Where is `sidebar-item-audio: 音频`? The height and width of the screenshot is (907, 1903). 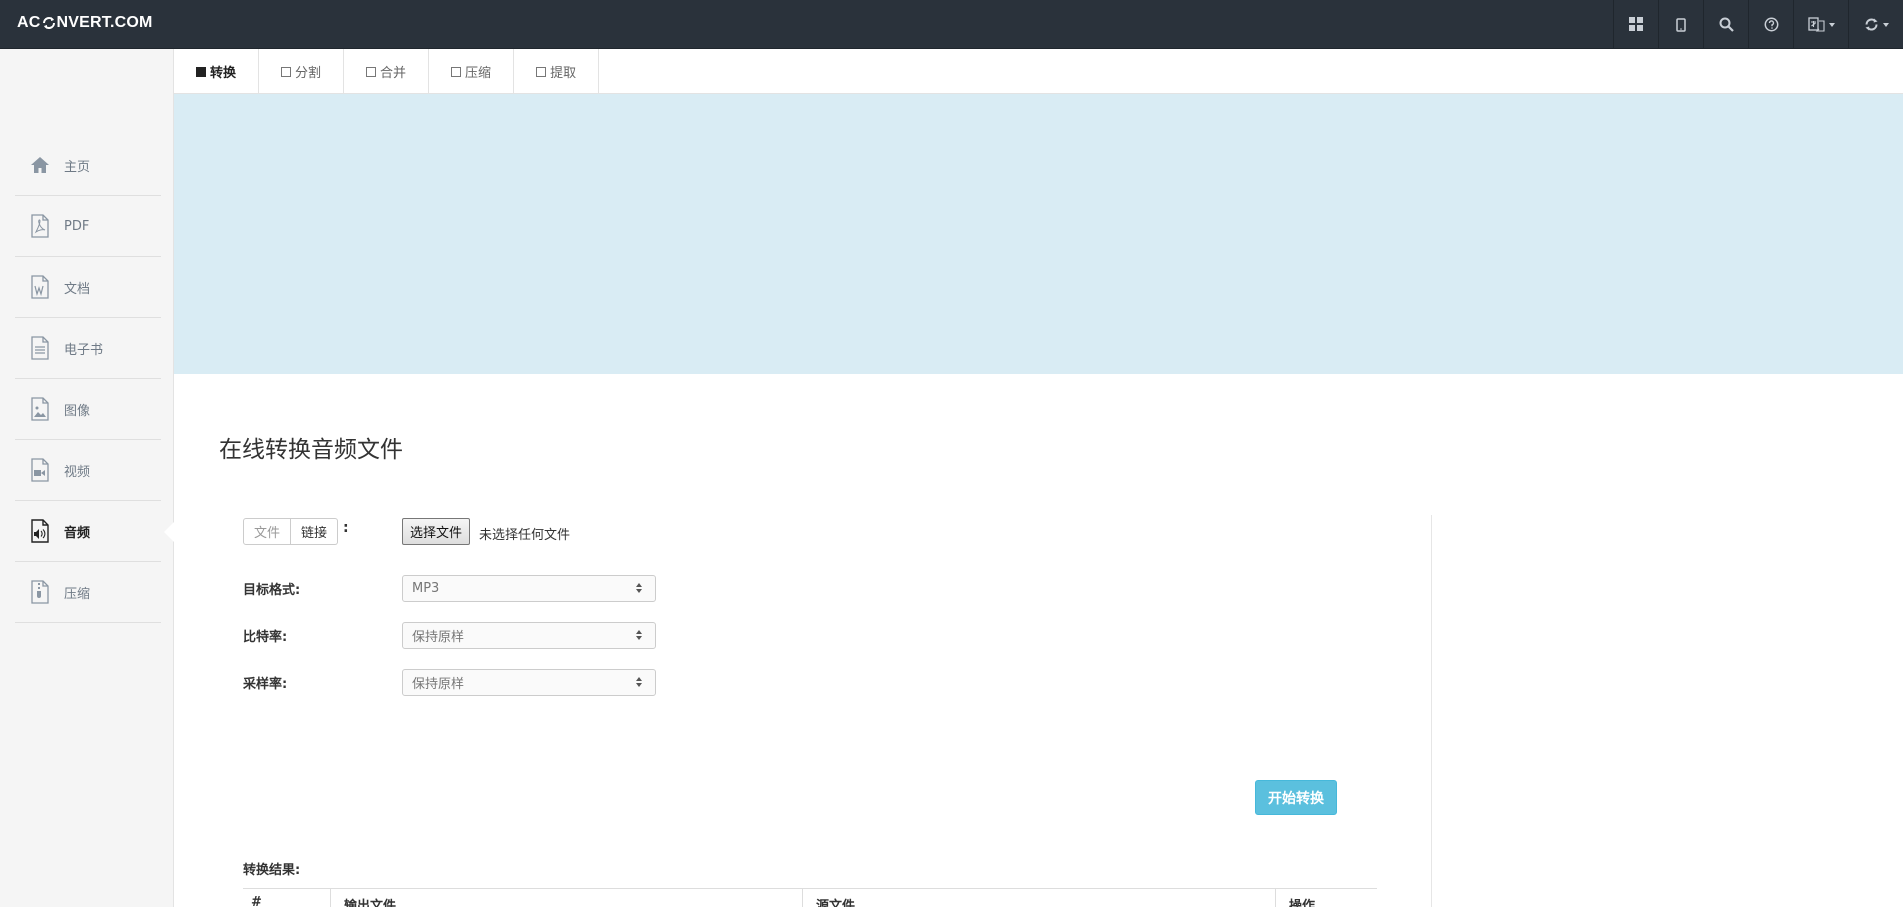
sidebar-item-audio: 音频 is located at coordinates (95, 531).